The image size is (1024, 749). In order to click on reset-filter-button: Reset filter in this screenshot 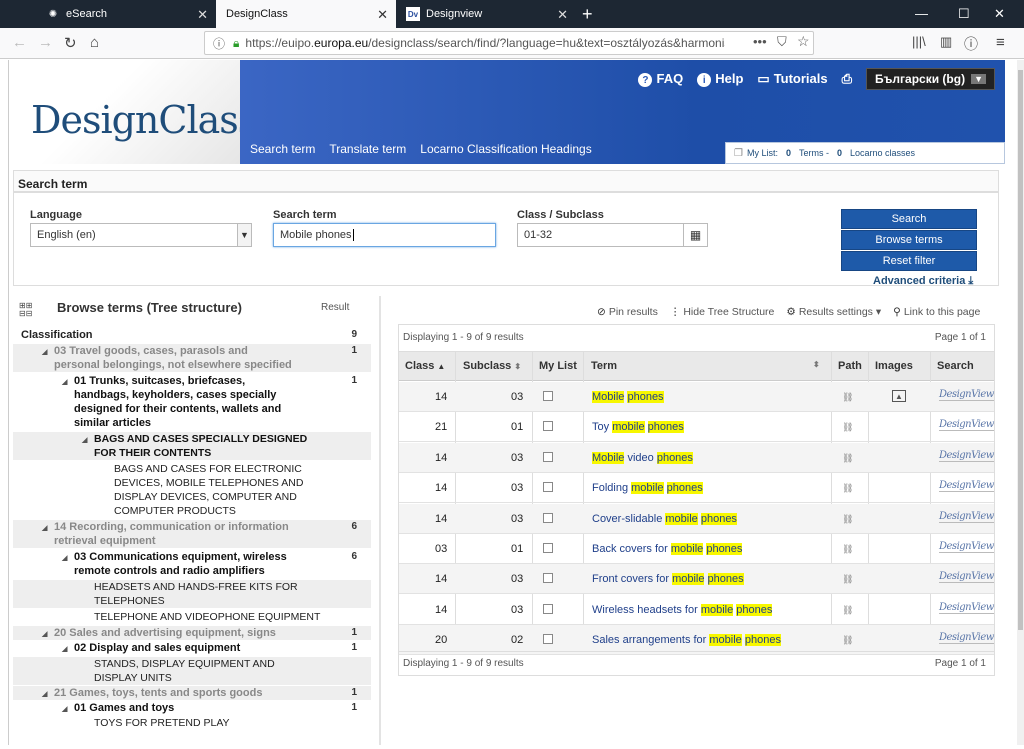, I will do `click(909, 261)`.